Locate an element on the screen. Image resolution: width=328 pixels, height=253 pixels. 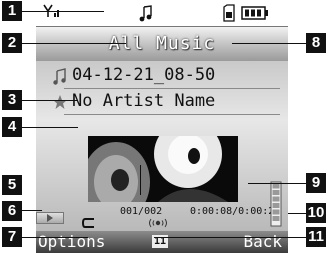
track-number: 001/002 is located at coordinates (141, 211).